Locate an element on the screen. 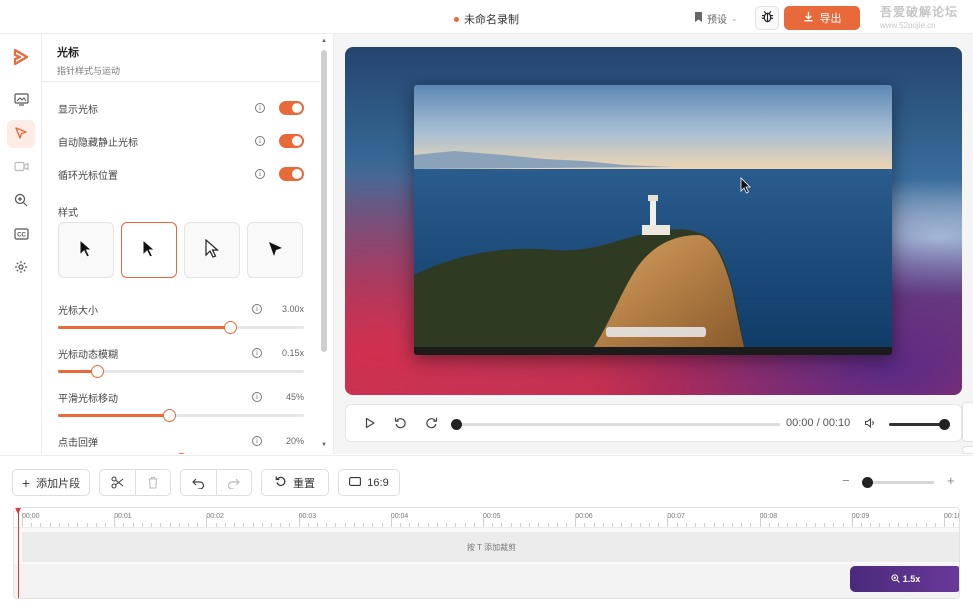 This screenshot has height=609, width=973. reset-button: 重置 is located at coordinates (295, 482).